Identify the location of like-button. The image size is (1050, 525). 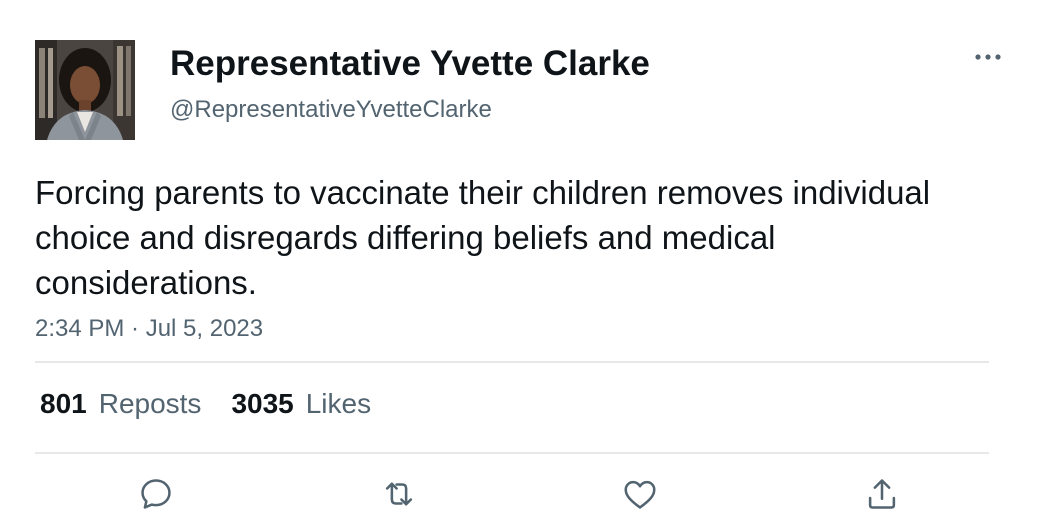
(640, 494).